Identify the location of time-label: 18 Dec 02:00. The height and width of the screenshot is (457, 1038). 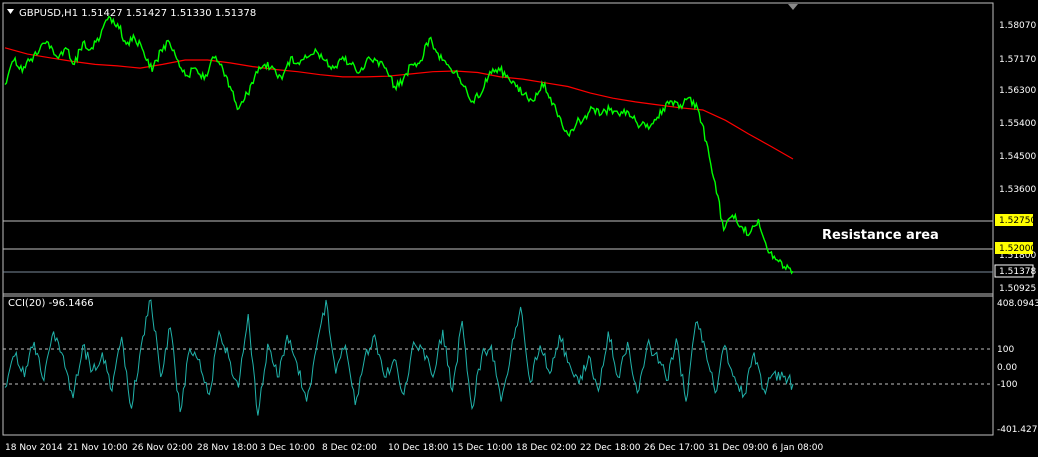
(546, 448).